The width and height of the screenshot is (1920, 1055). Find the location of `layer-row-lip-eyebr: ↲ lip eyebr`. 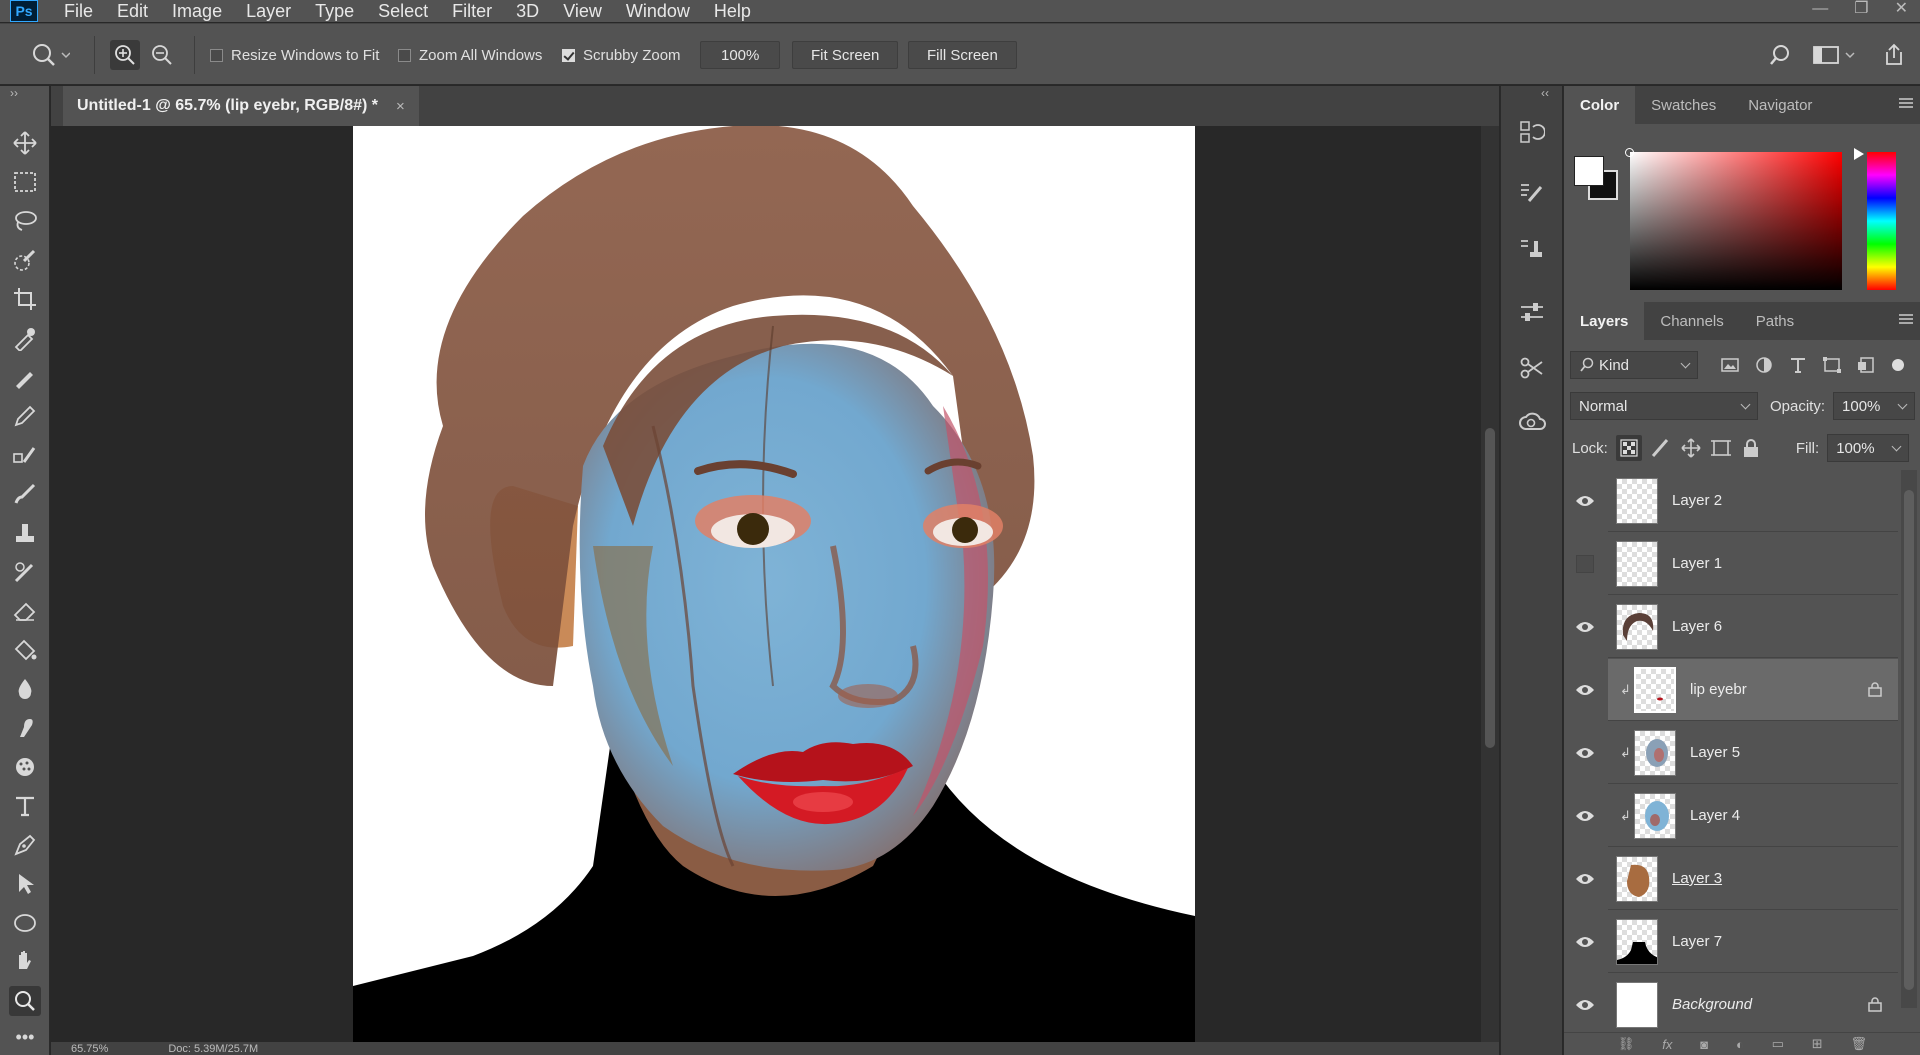

layer-row-lip-eyebr: ↲ lip eyebr is located at coordinates (1737, 690).